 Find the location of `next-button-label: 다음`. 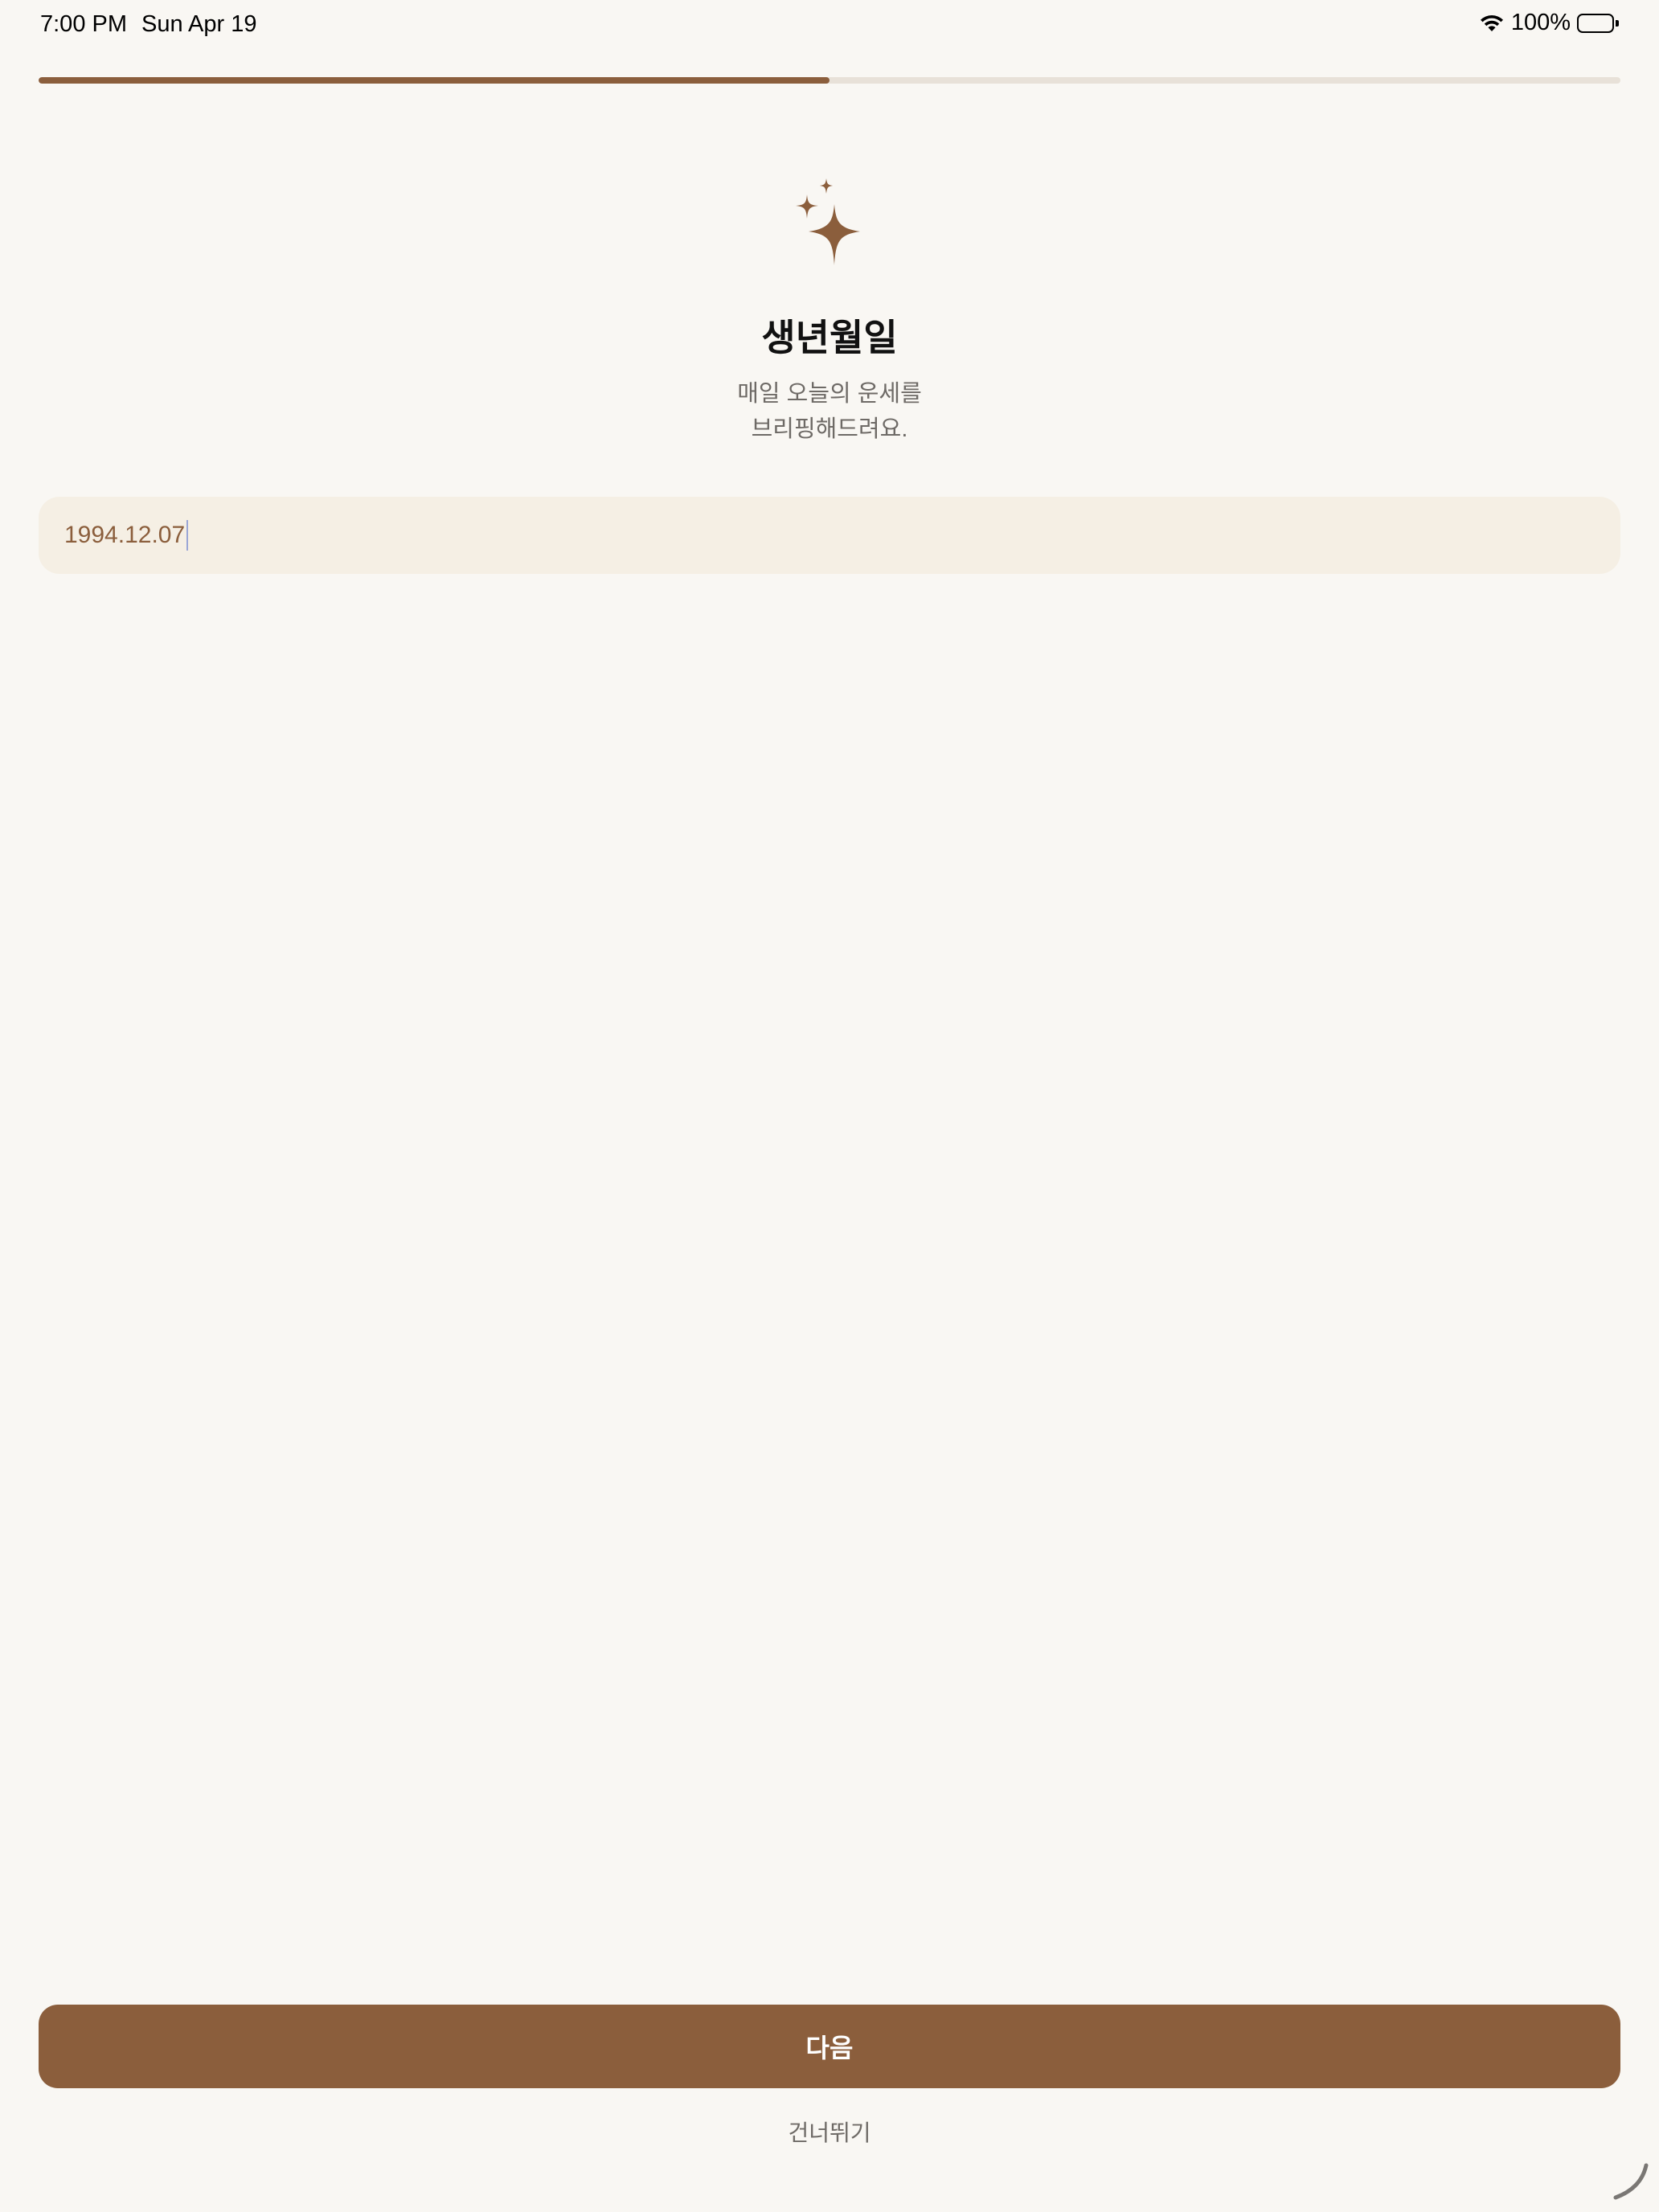

next-button-label: 다음 is located at coordinates (829, 2048).